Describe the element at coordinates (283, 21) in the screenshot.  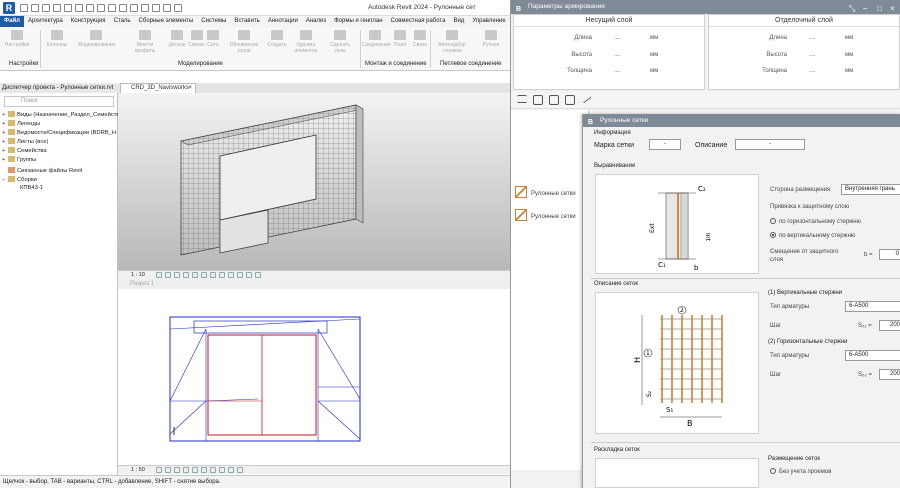
I see `menu-annotate: Аннотации` at that location.